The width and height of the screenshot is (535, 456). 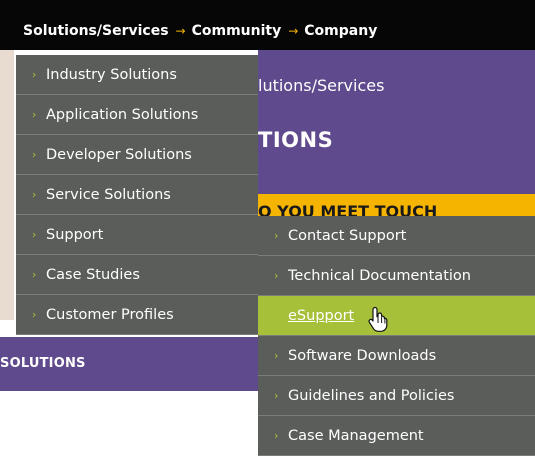 What do you see at coordinates (340, 31) in the screenshot?
I see `nav-company: Company` at bounding box center [340, 31].